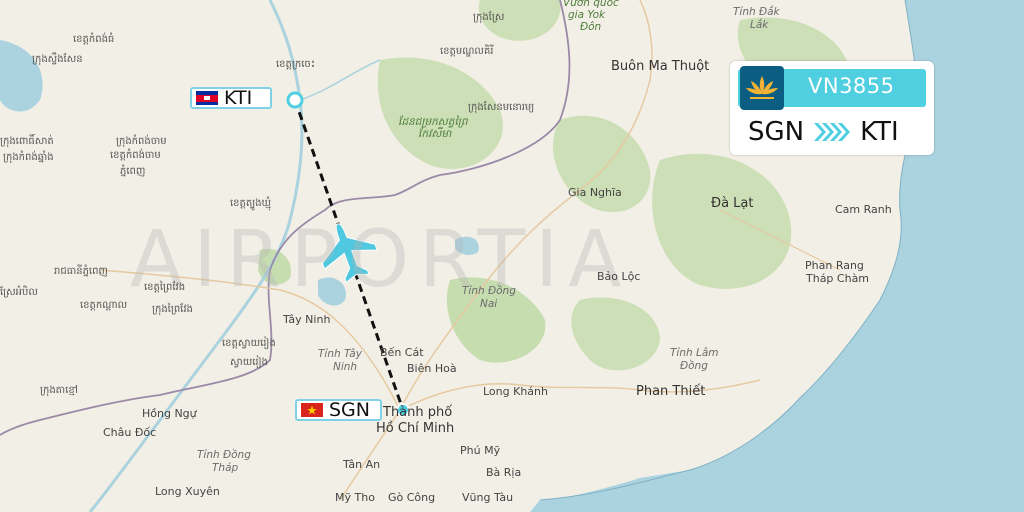  What do you see at coordinates (591, 4) in the screenshot?
I see `label-yok-don-1: Vườn quốc` at bounding box center [591, 4].